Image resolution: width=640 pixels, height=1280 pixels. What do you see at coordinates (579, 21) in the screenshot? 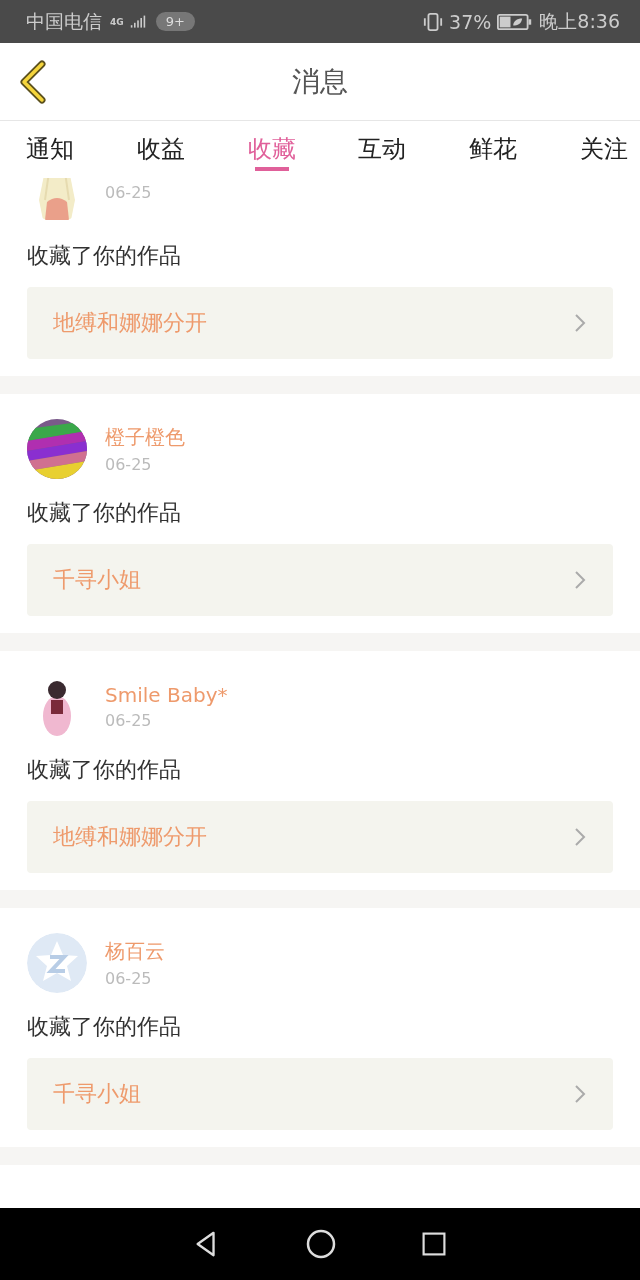
I see `clock: 晚上8:36` at bounding box center [579, 21].